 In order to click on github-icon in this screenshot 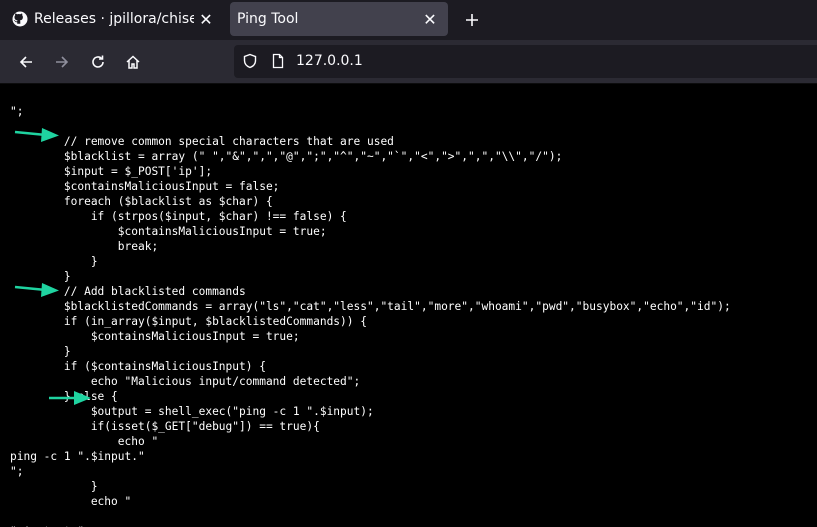, I will do `click(20, 19)`.